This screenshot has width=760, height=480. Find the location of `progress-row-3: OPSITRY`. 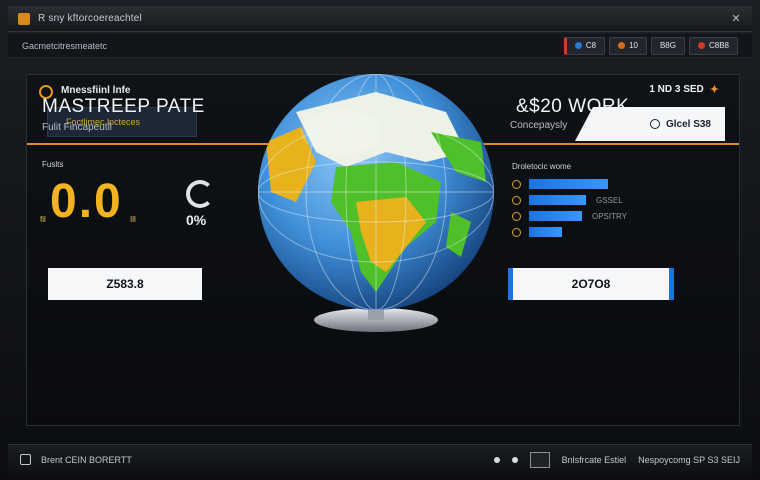

progress-row-3: OPSITRY is located at coordinates (569, 216).